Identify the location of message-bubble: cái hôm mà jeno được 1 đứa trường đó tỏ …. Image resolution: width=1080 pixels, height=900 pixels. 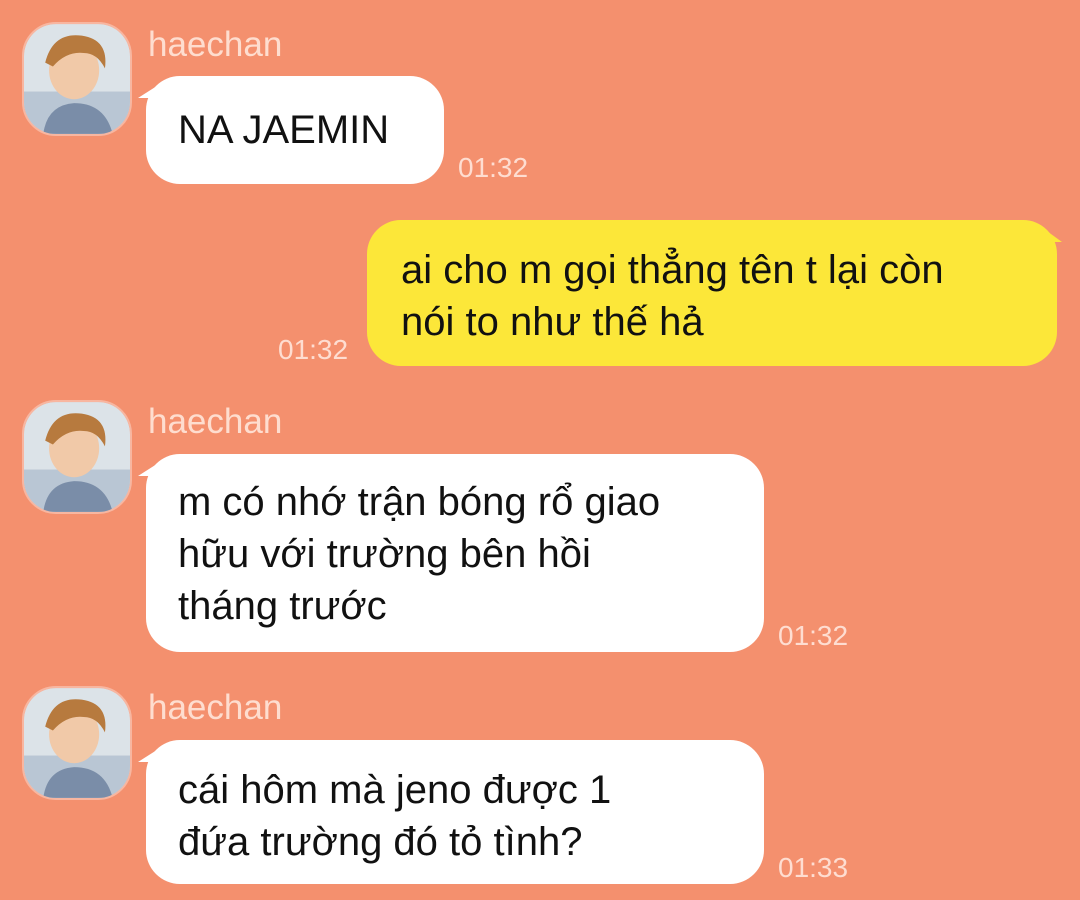
(455, 812).